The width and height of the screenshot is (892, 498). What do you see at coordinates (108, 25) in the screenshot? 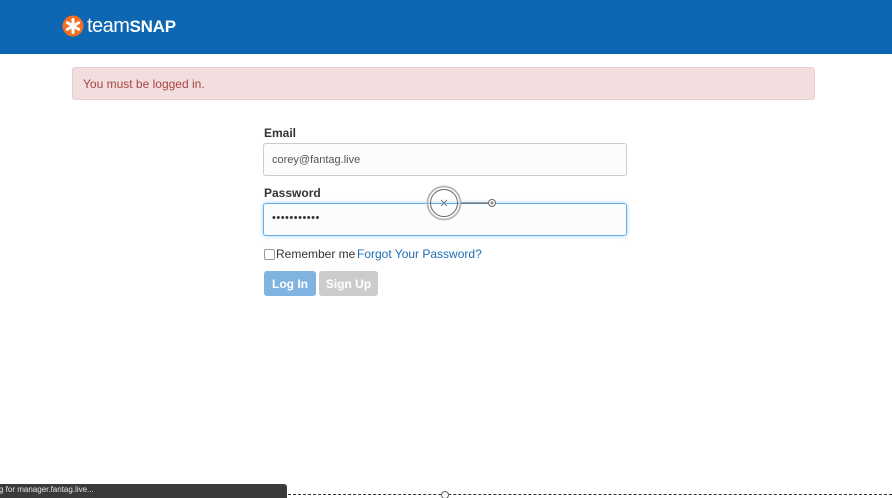
I see `logo-word-team: team` at bounding box center [108, 25].